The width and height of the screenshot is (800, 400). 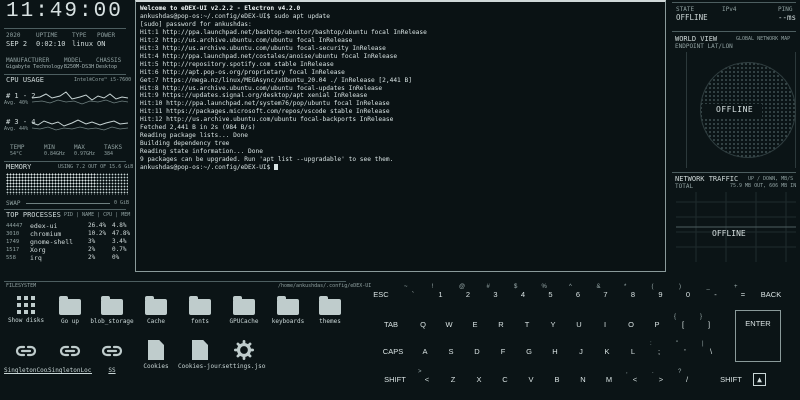 I want to click on process-row: 1749 gnome-shell 3% 3.4%, so click(x=67, y=242).